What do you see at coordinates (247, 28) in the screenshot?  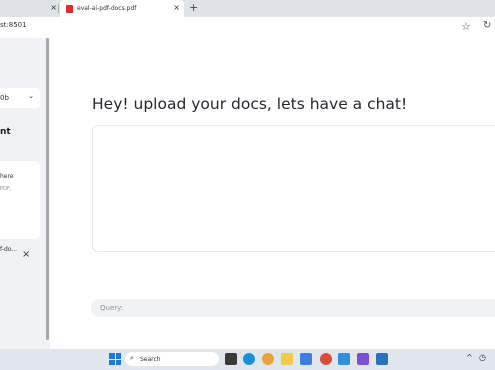 I see `address-bar: st:8501 ☆ ↻` at bounding box center [247, 28].